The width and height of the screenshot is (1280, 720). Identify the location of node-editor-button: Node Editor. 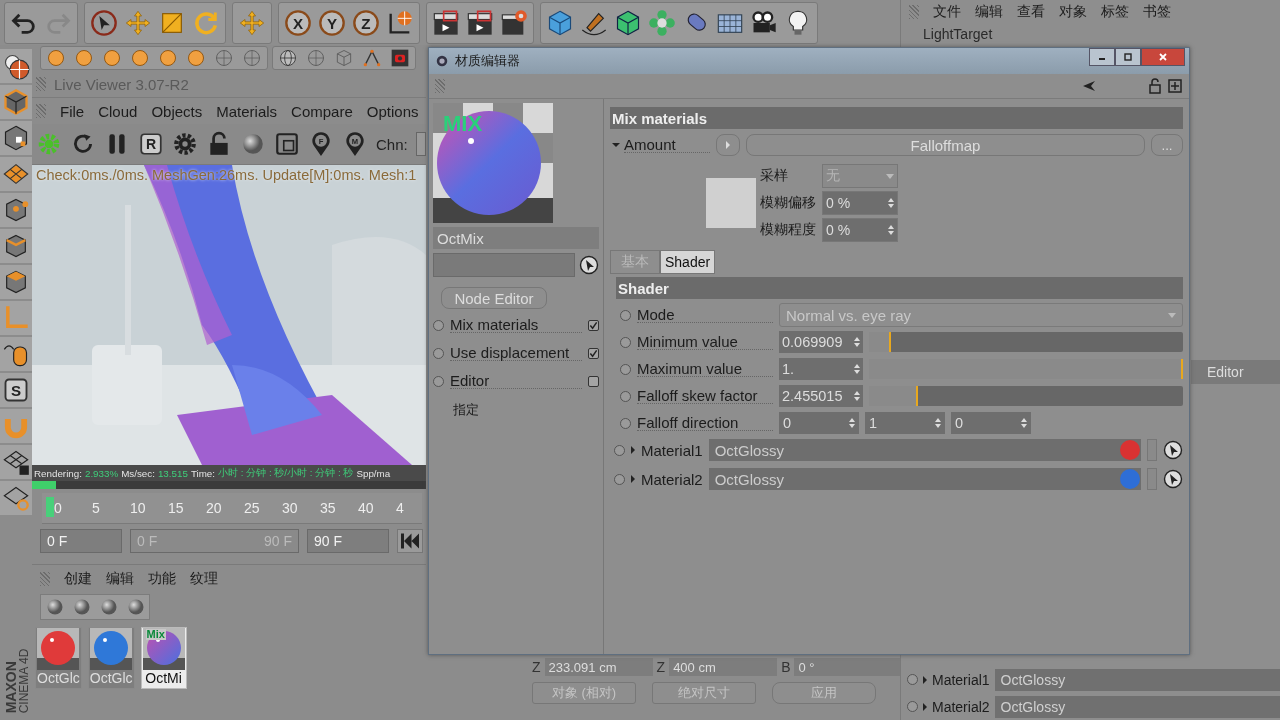
(494, 298).